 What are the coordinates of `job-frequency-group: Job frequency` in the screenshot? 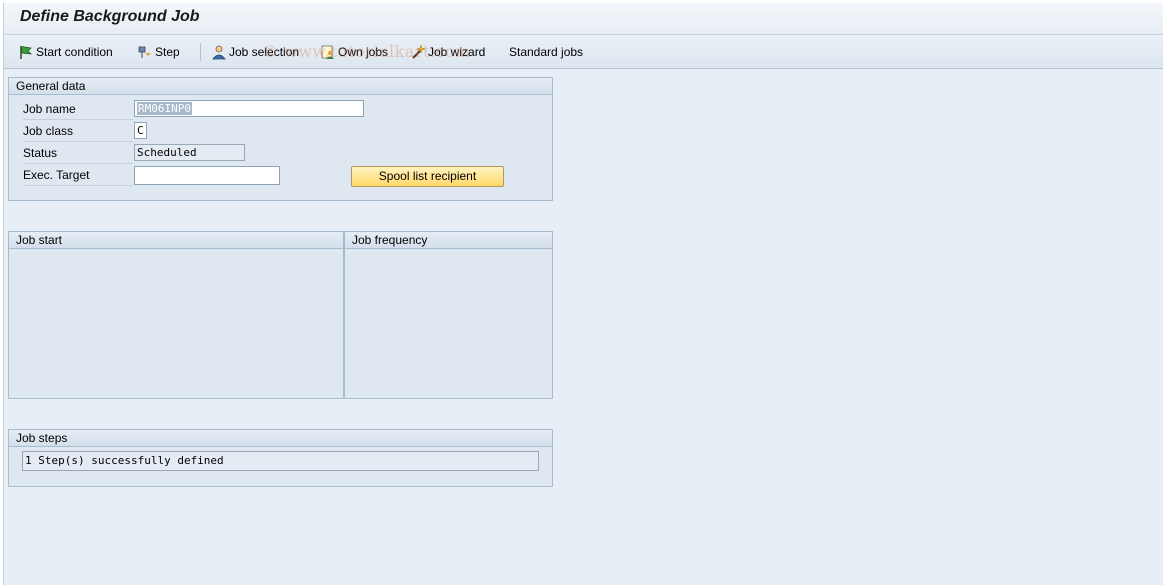 It's located at (448, 315).